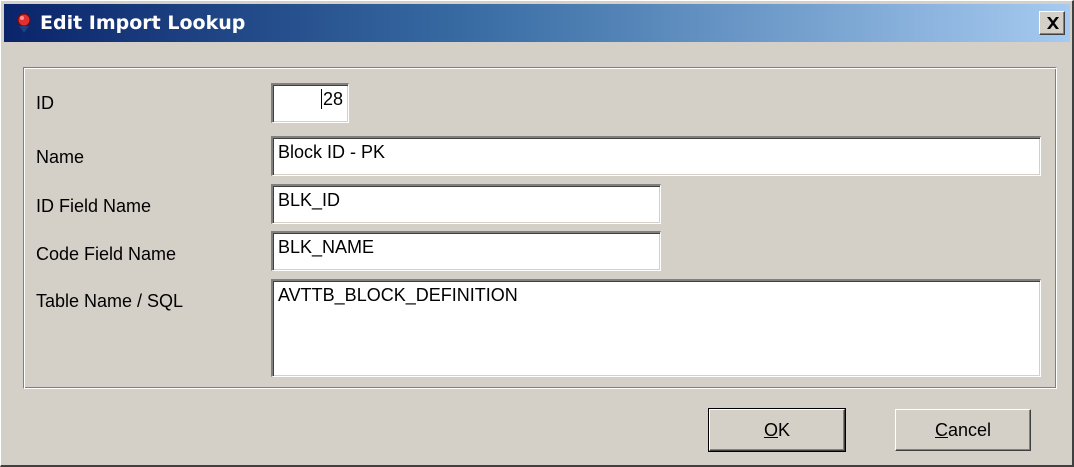 The width and height of the screenshot is (1074, 467). What do you see at coordinates (110, 301) in the screenshot?
I see `table-name-label: Table Name / SQL` at bounding box center [110, 301].